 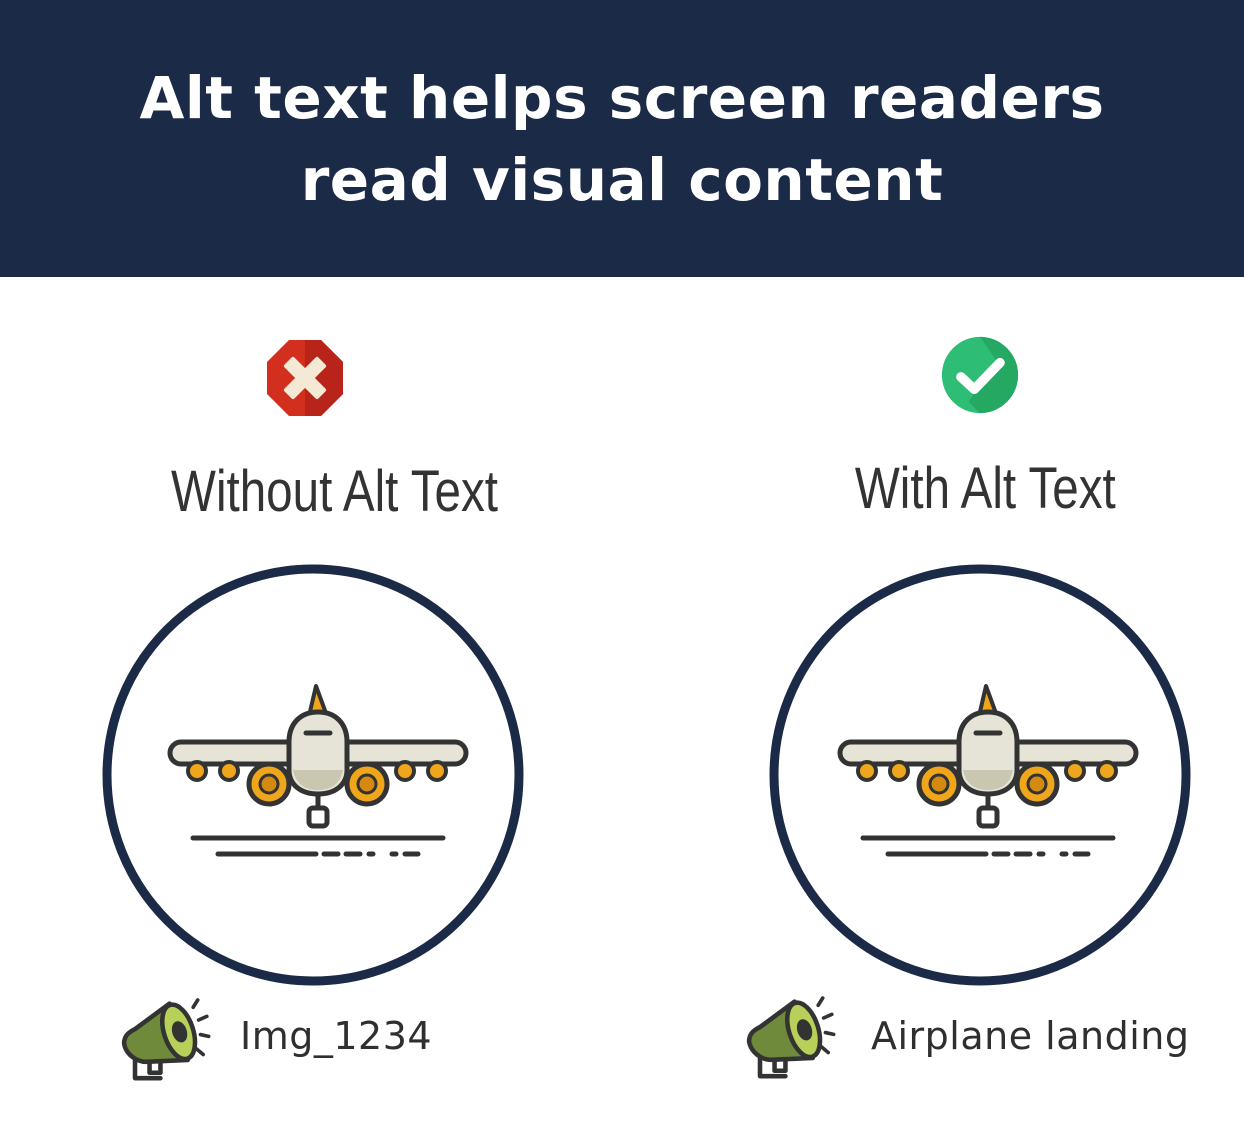 I want to click on alt-text-caption: Img_1234, so click(x=336, y=1036).